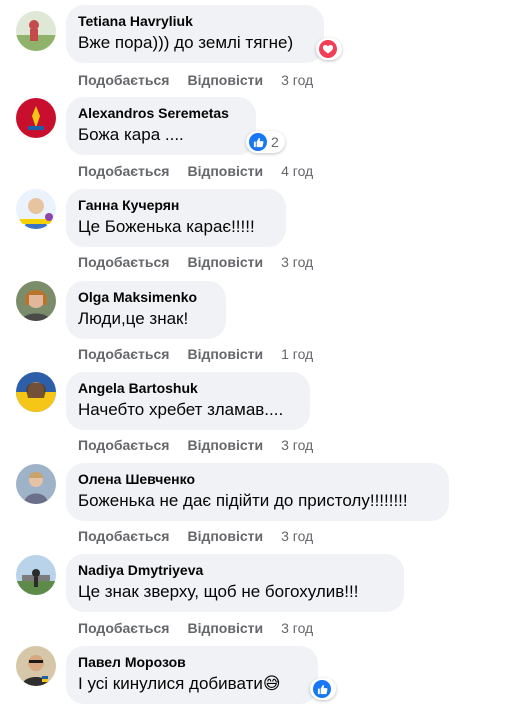 The height and width of the screenshot is (706, 522). I want to click on comment-text: Це знак зверху, щоб не богохулив!!!, so click(218, 591).